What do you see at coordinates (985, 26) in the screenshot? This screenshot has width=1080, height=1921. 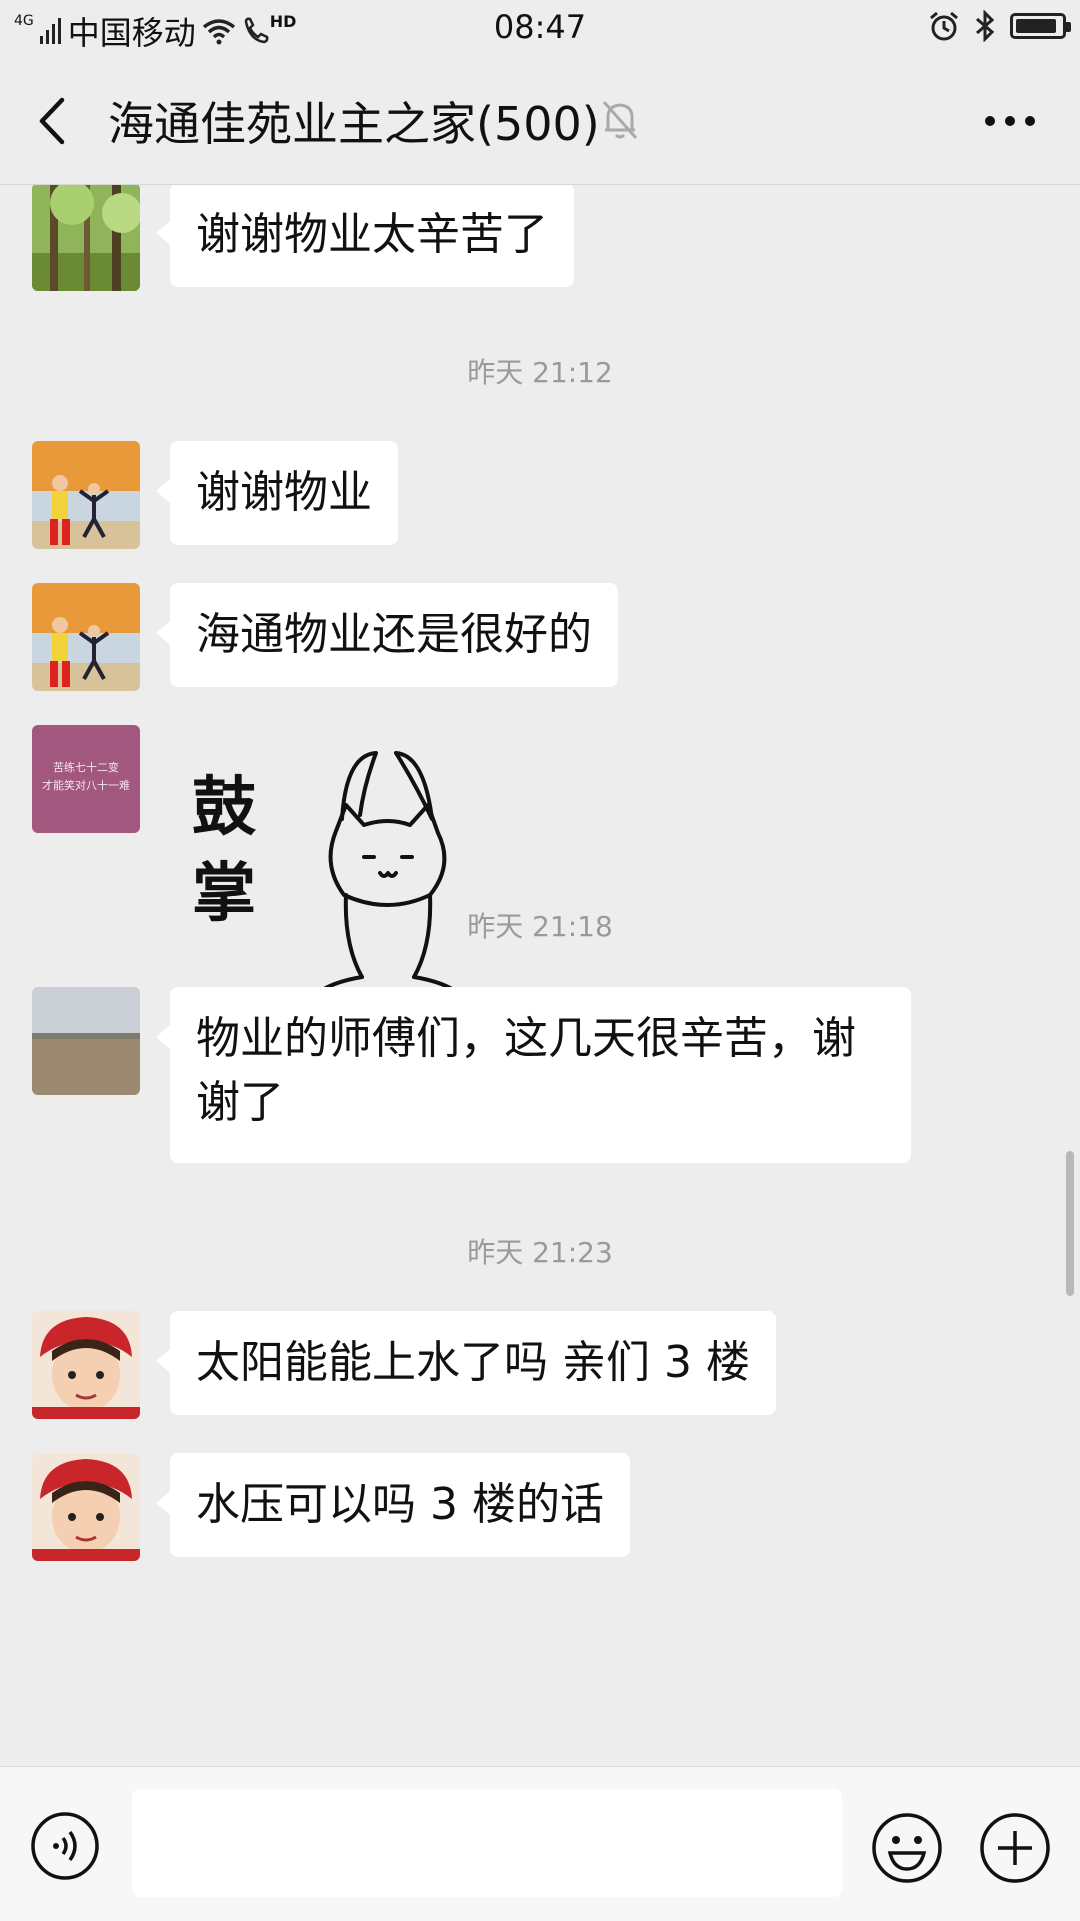 I see `bluetooth-icon` at bounding box center [985, 26].